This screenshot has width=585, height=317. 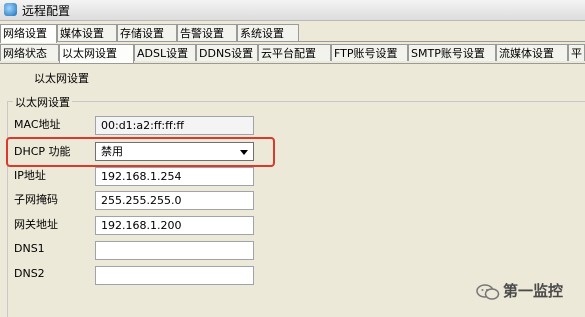 What do you see at coordinates (533, 291) in the screenshot?
I see `watermark-text: 第一监控` at bounding box center [533, 291].